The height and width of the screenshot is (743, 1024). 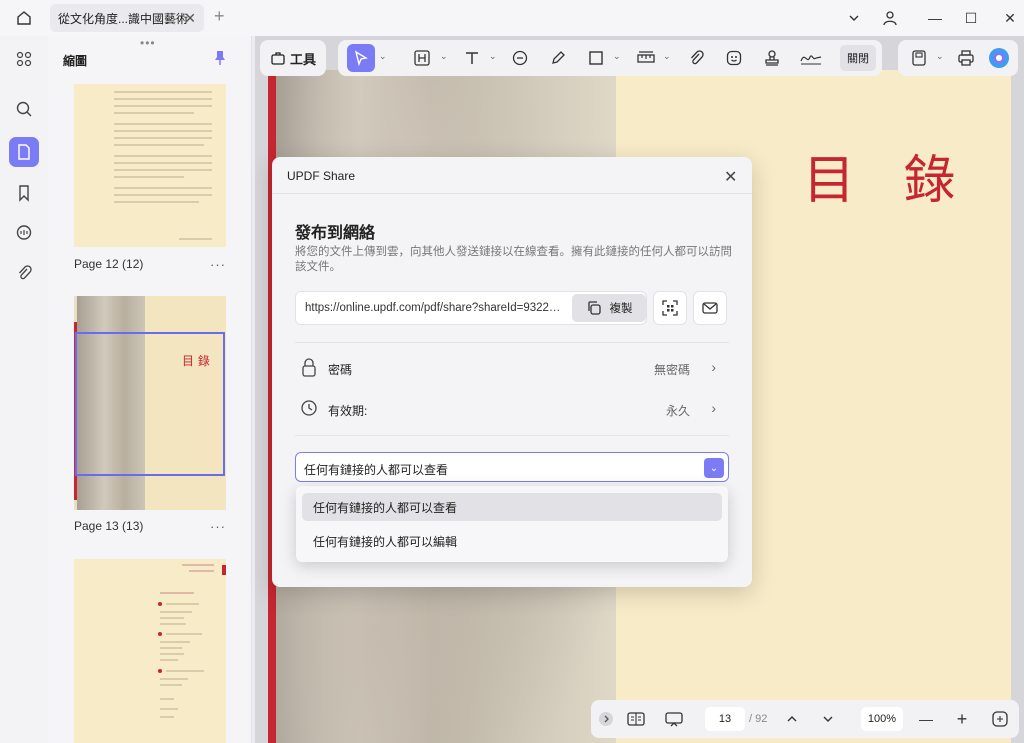 I want to click on validity-value: 永久, so click(x=677, y=411).